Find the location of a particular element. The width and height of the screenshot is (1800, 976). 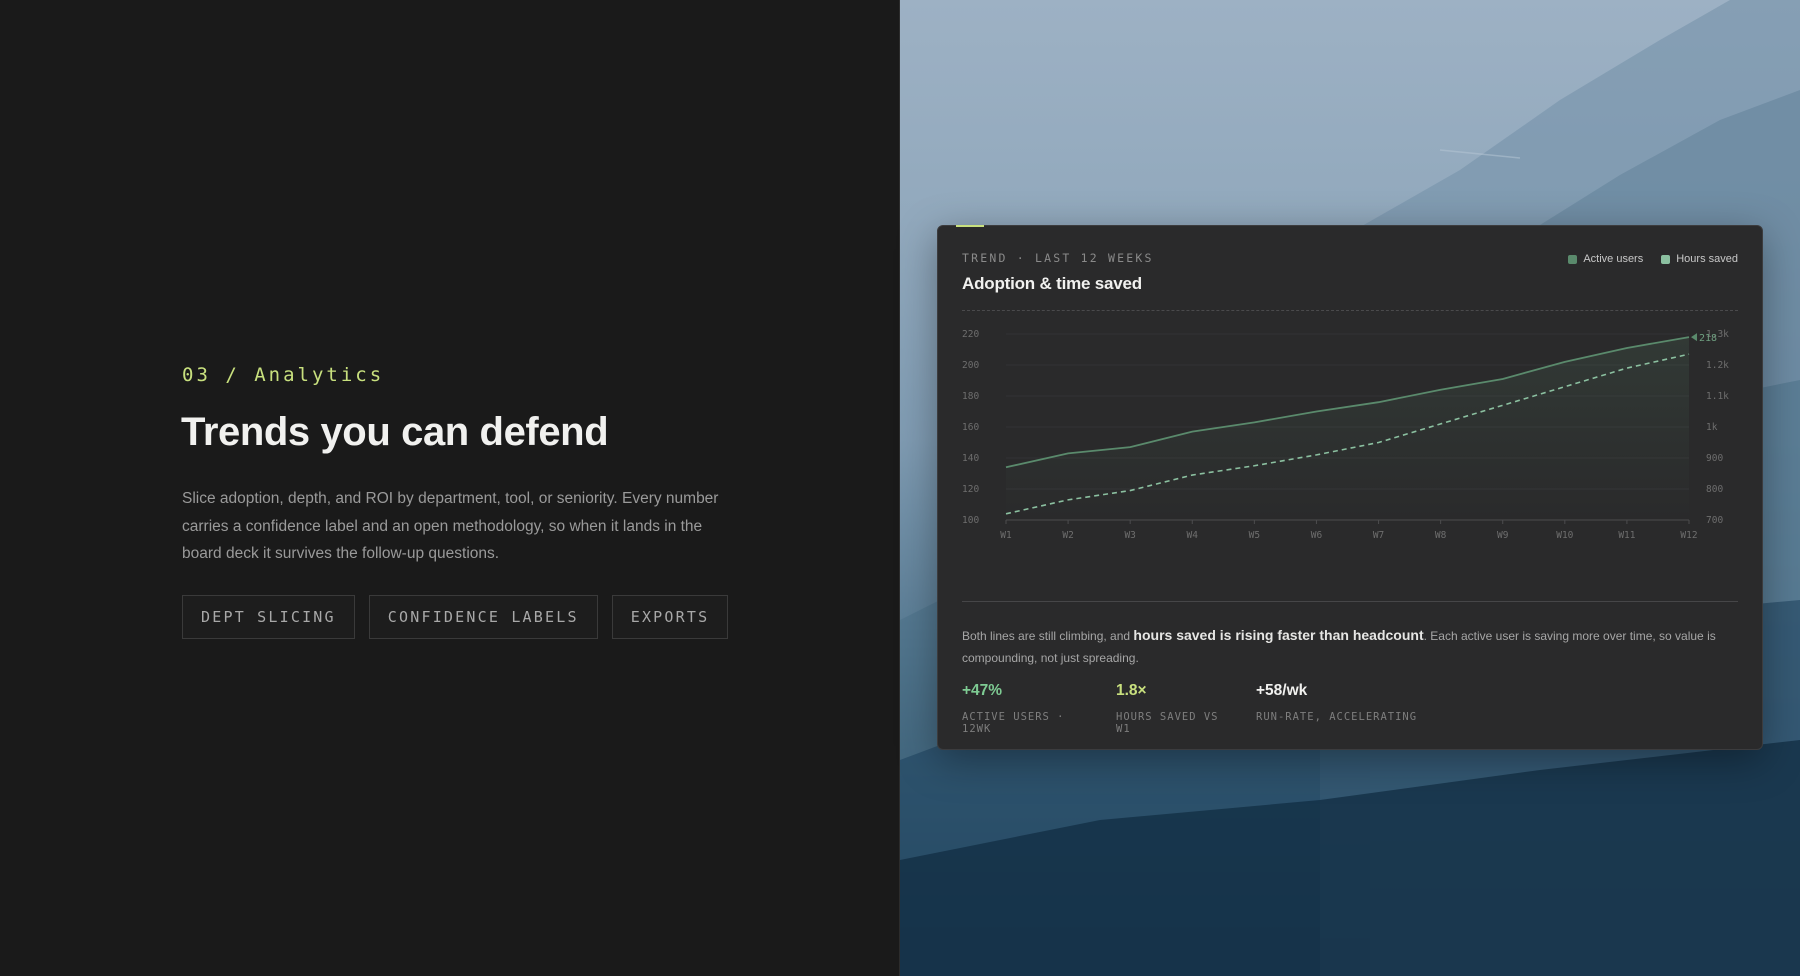

x-tick-W8: W8 is located at coordinates (1441, 535).